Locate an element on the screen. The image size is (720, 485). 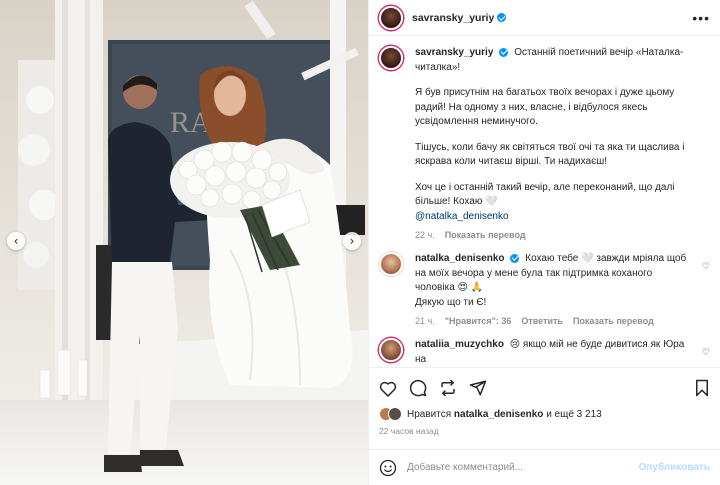
commenter-username: natalka_denisenko is located at coordinates (459, 258).